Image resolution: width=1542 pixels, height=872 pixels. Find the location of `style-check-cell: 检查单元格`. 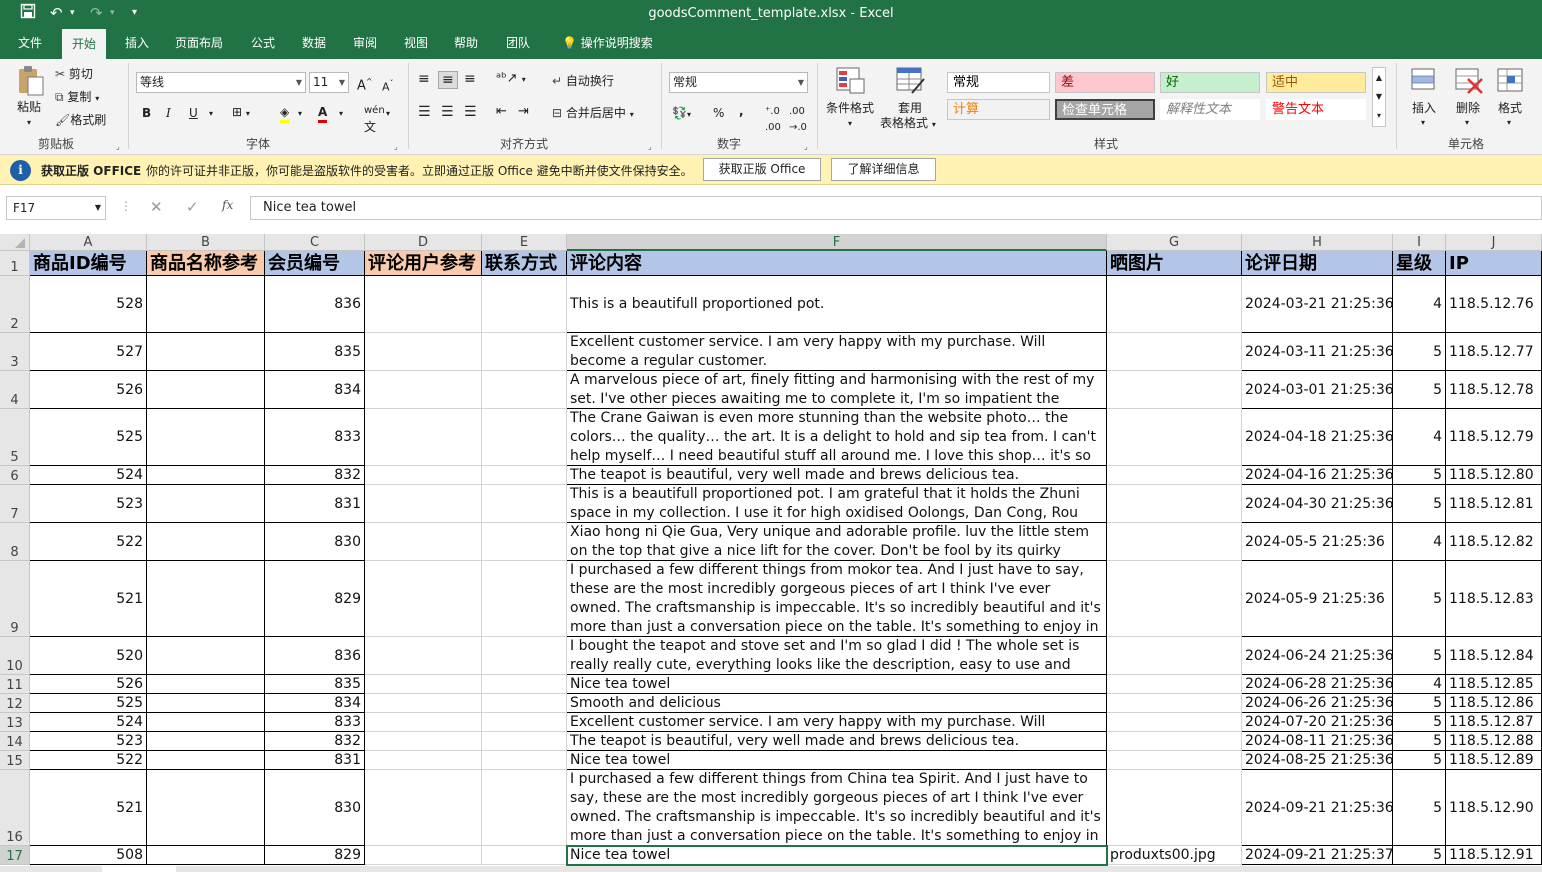

style-check-cell: 检查单元格 is located at coordinates (1105, 109).